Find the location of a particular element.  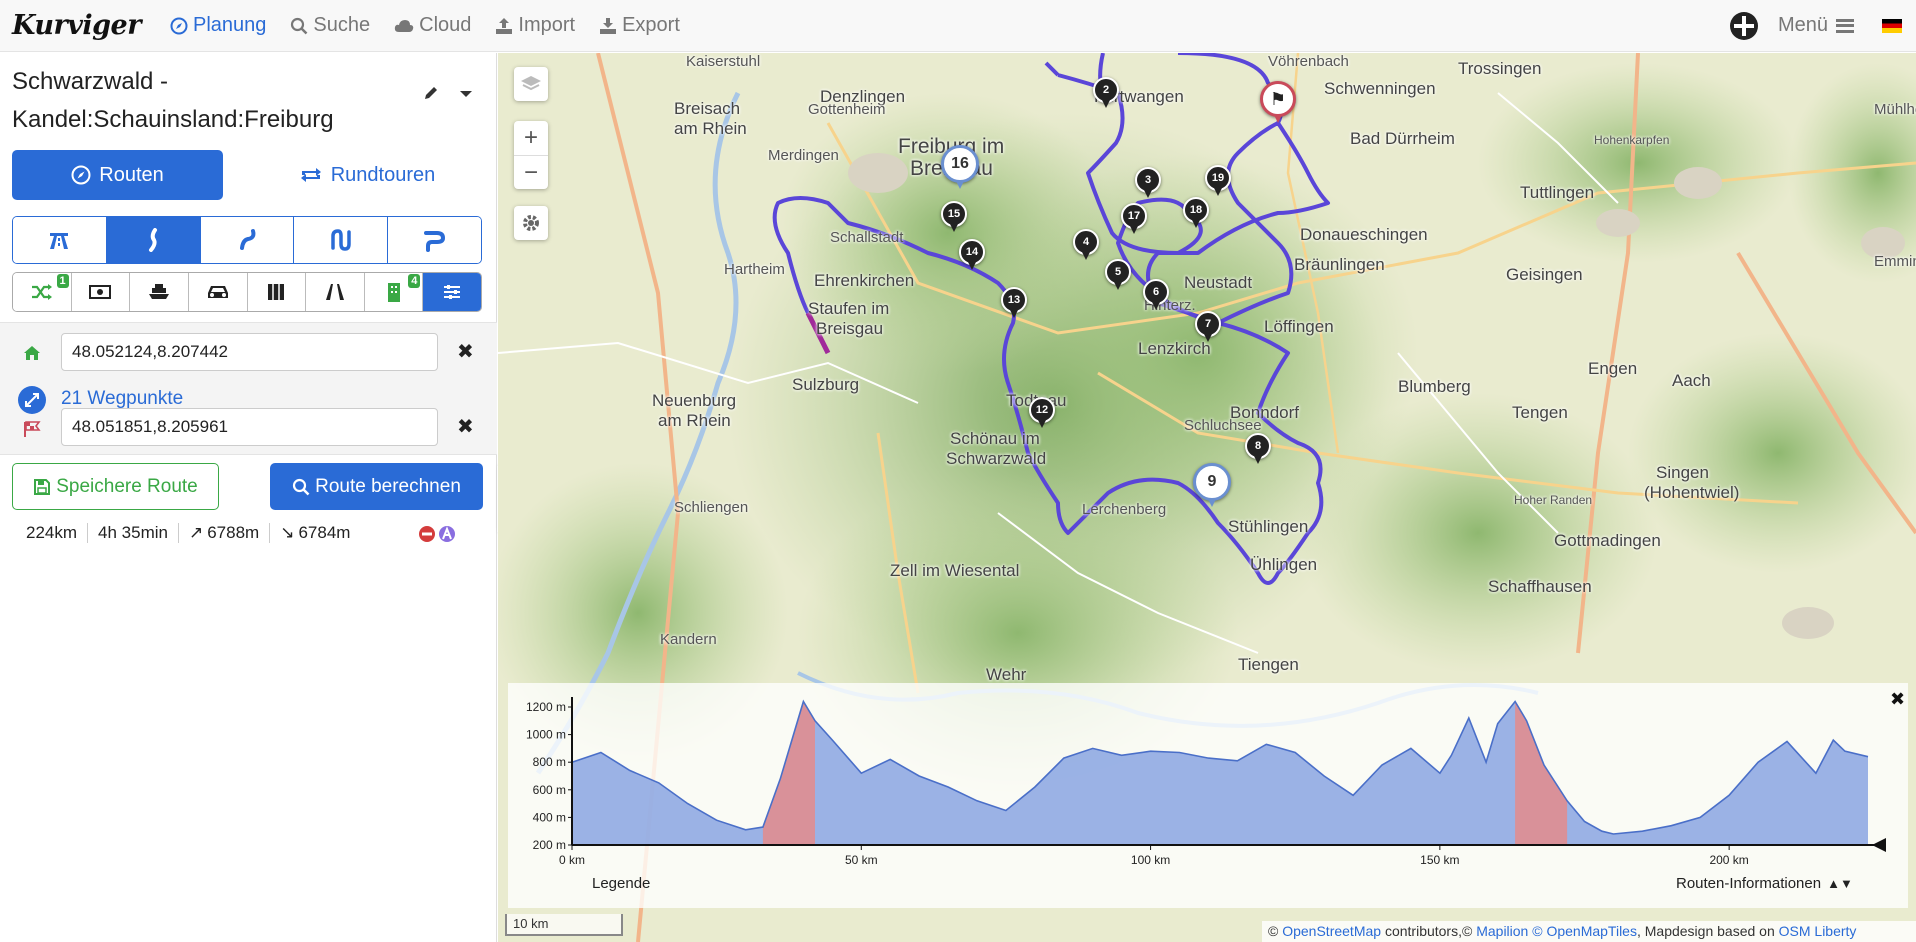

pencil-icon is located at coordinates (431, 93).